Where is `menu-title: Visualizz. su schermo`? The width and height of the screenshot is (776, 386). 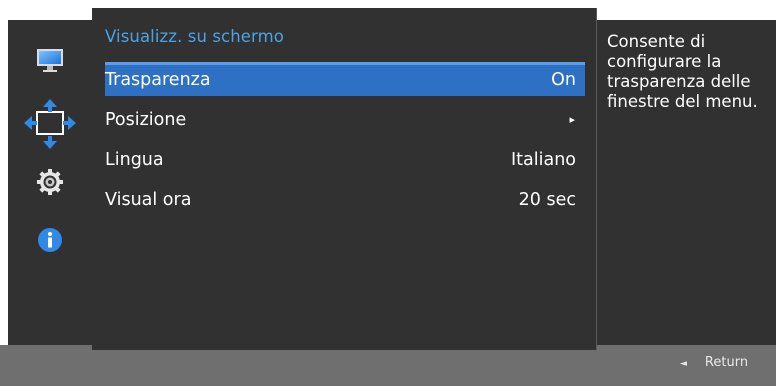
menu-title: Visualizz. su schermo is located at coordinates (194, 36).